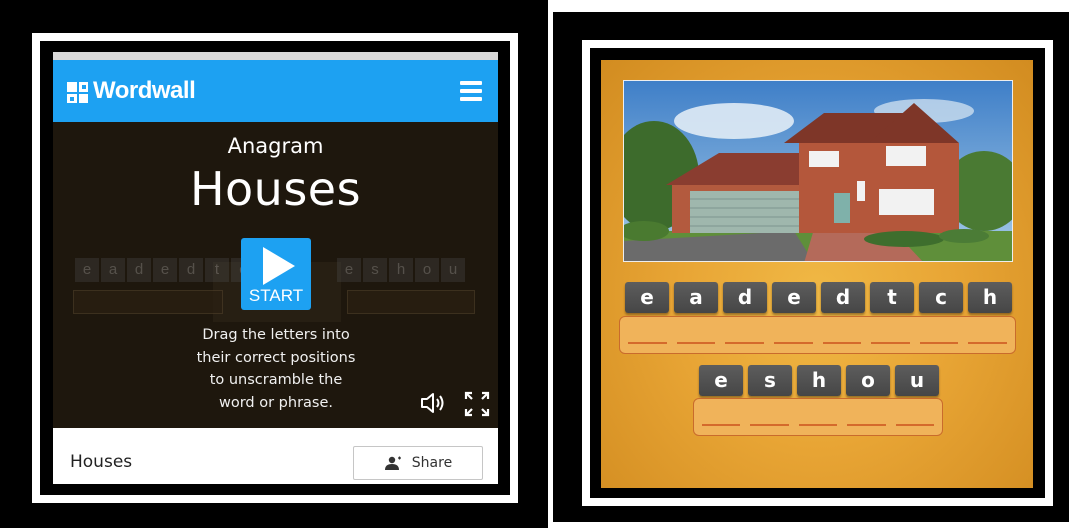 This screenshot has width=1069, height=528. Describe the element at coordinates (276, 402) in the screenshot. I see `instruction-line: word or phrase.` at that location.